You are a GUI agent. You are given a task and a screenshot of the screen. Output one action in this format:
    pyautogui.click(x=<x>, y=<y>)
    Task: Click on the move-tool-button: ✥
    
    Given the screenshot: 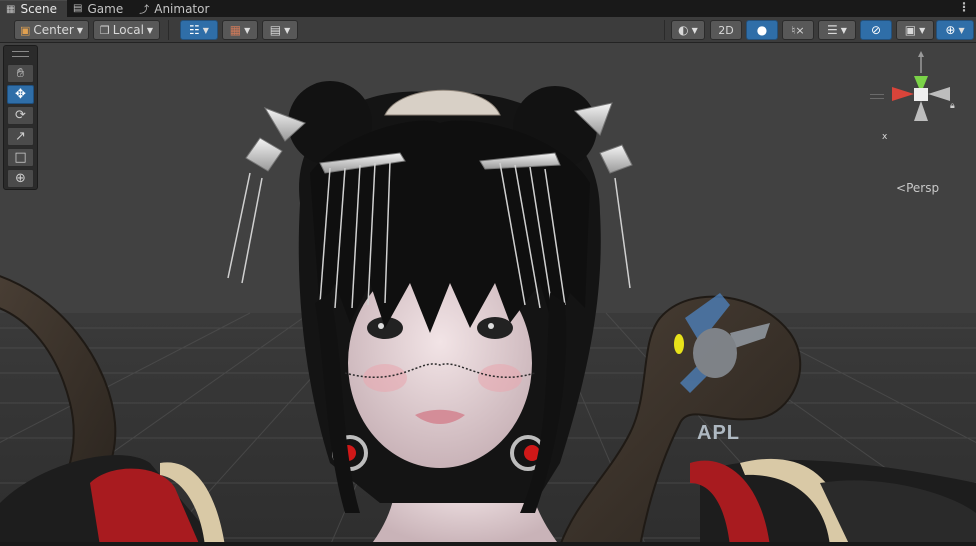 What is the action you would take?
    pyautogui.click(x=20, y=94)
    